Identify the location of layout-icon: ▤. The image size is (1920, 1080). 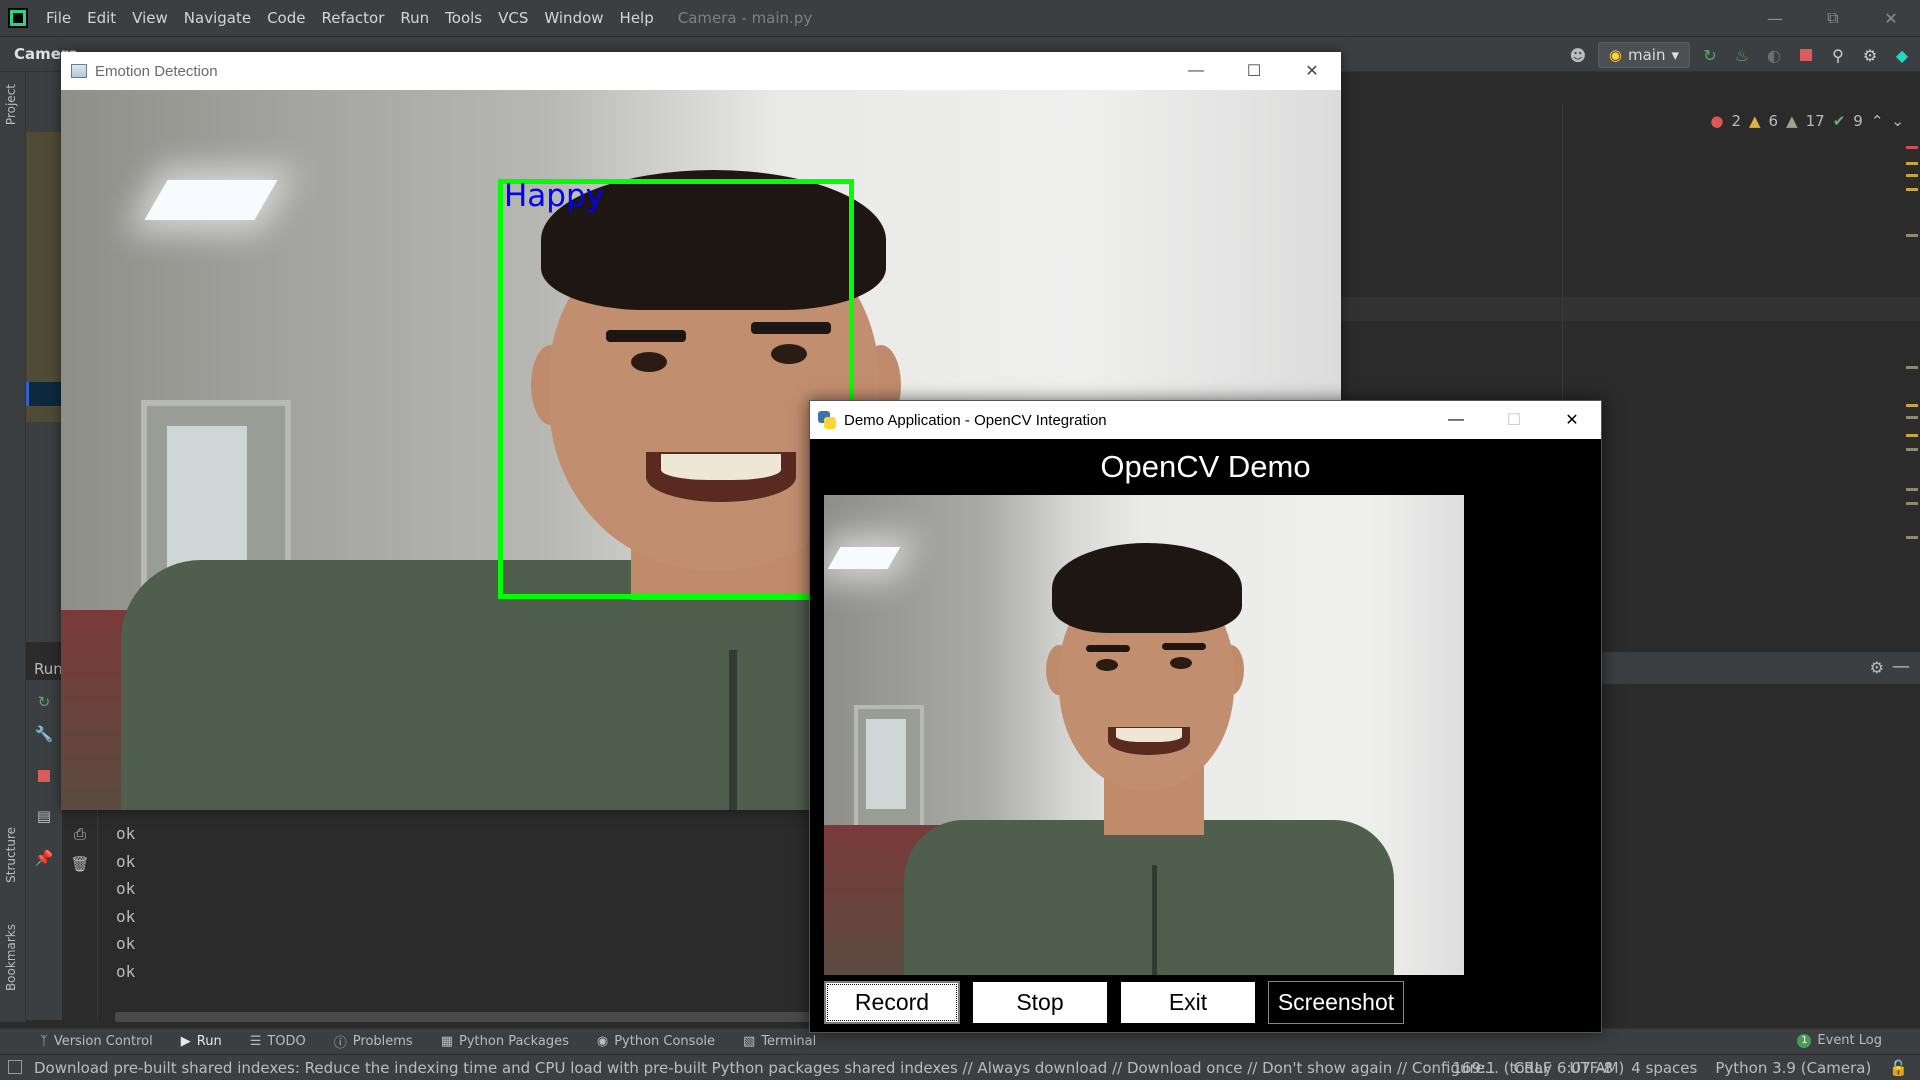
(44, 816).